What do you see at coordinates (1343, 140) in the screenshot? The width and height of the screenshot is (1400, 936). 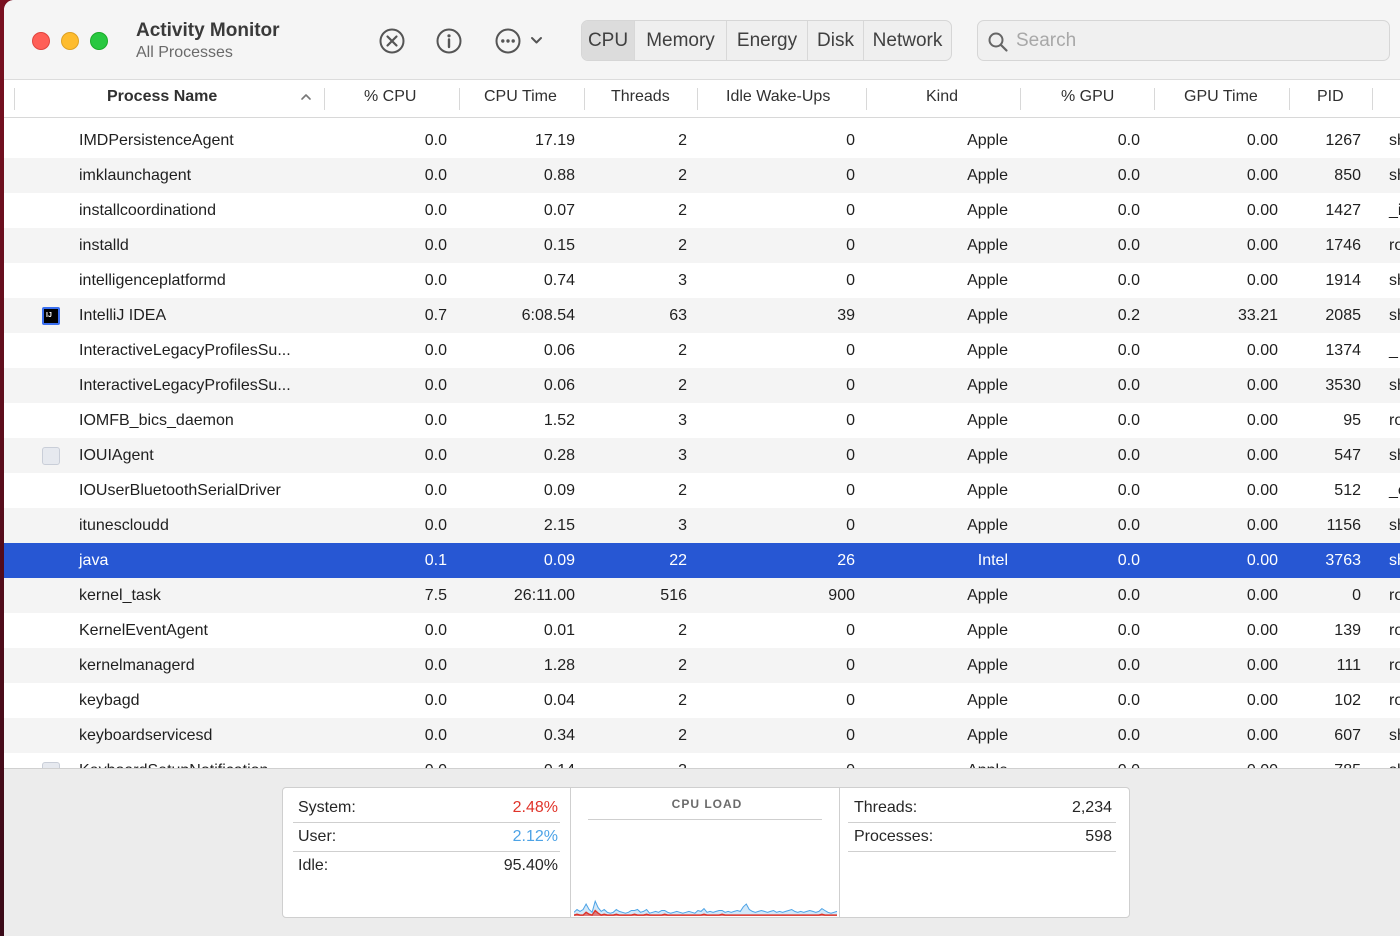 I see `pid-cell: 1267` at bounding box center [1343, 140].